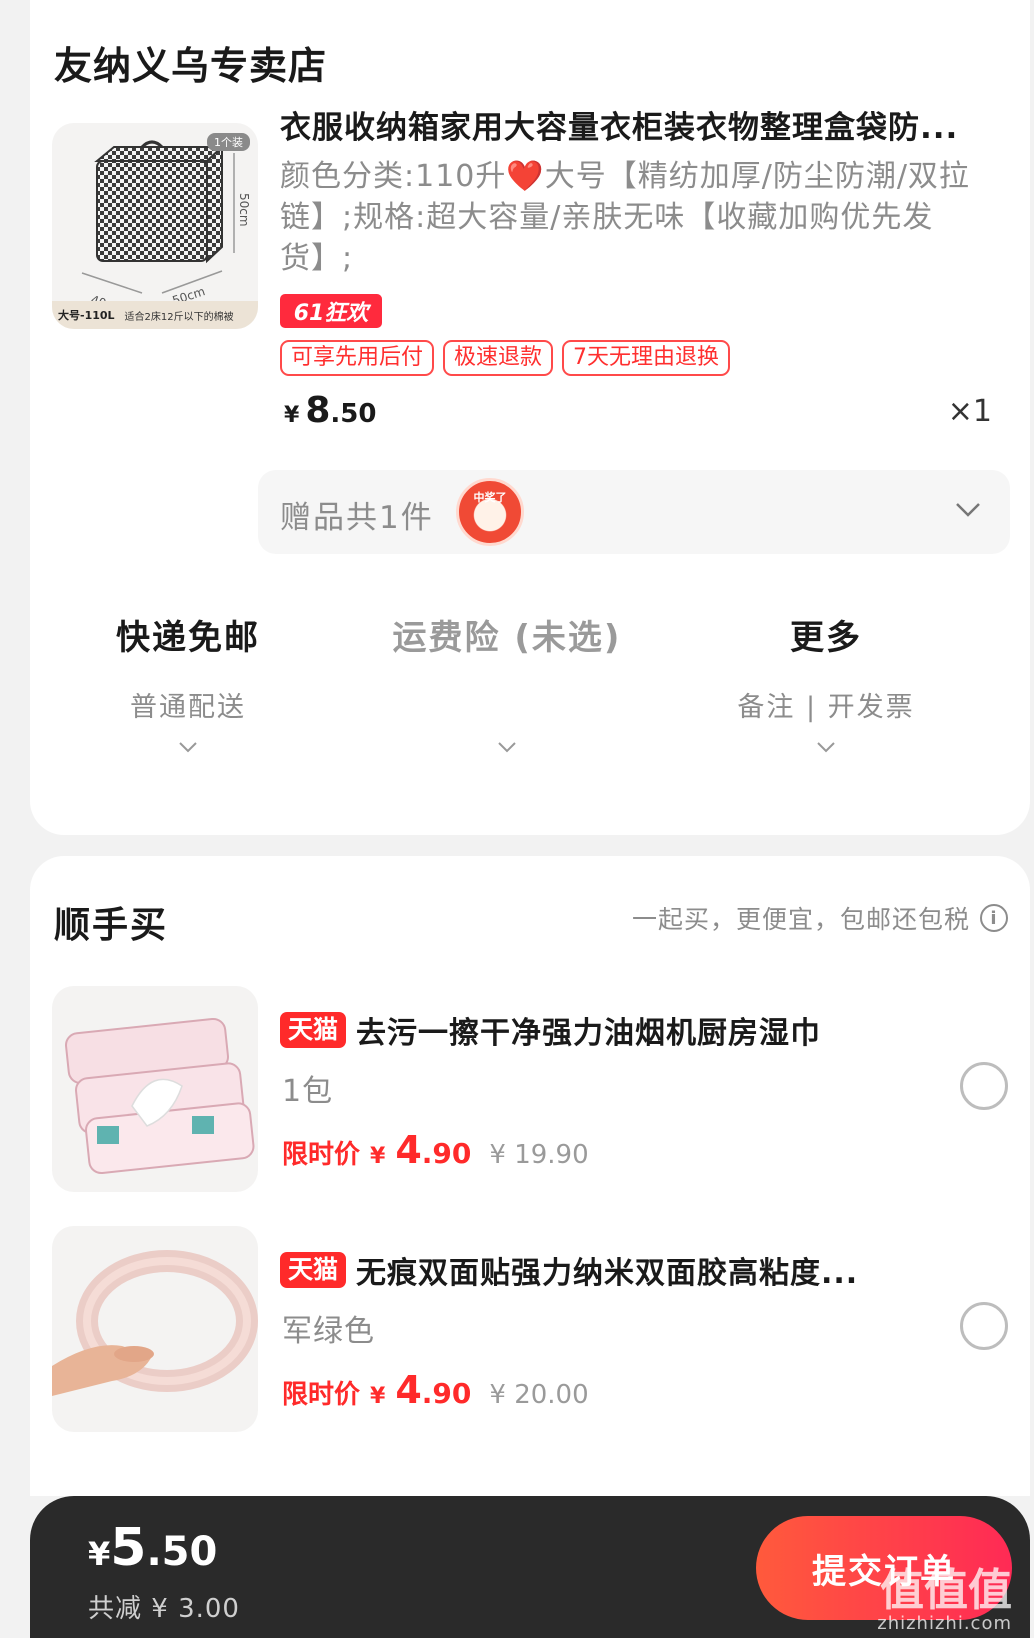  What do you see at coordinates (166, 228) in the screenshot?
I see `storage-box-illustration: 40cm 50cm 50cm` at bounding box center [166, 228].